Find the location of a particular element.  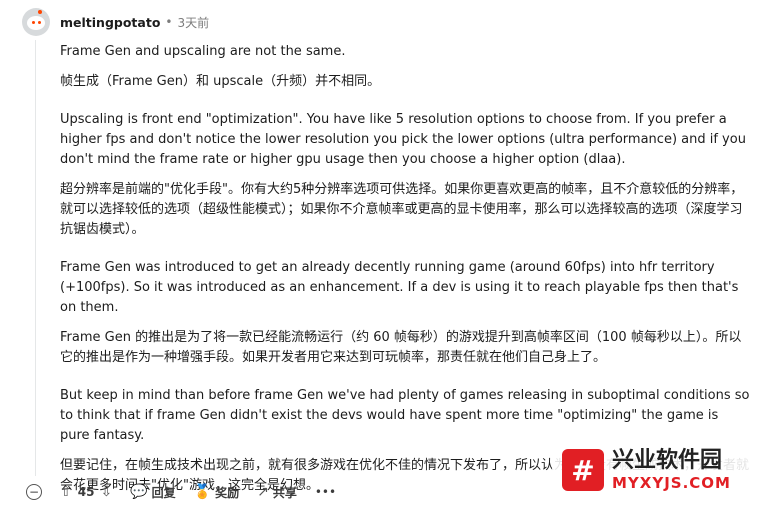

share-button: ↗ 共享 is located at coordinates (277, 492).